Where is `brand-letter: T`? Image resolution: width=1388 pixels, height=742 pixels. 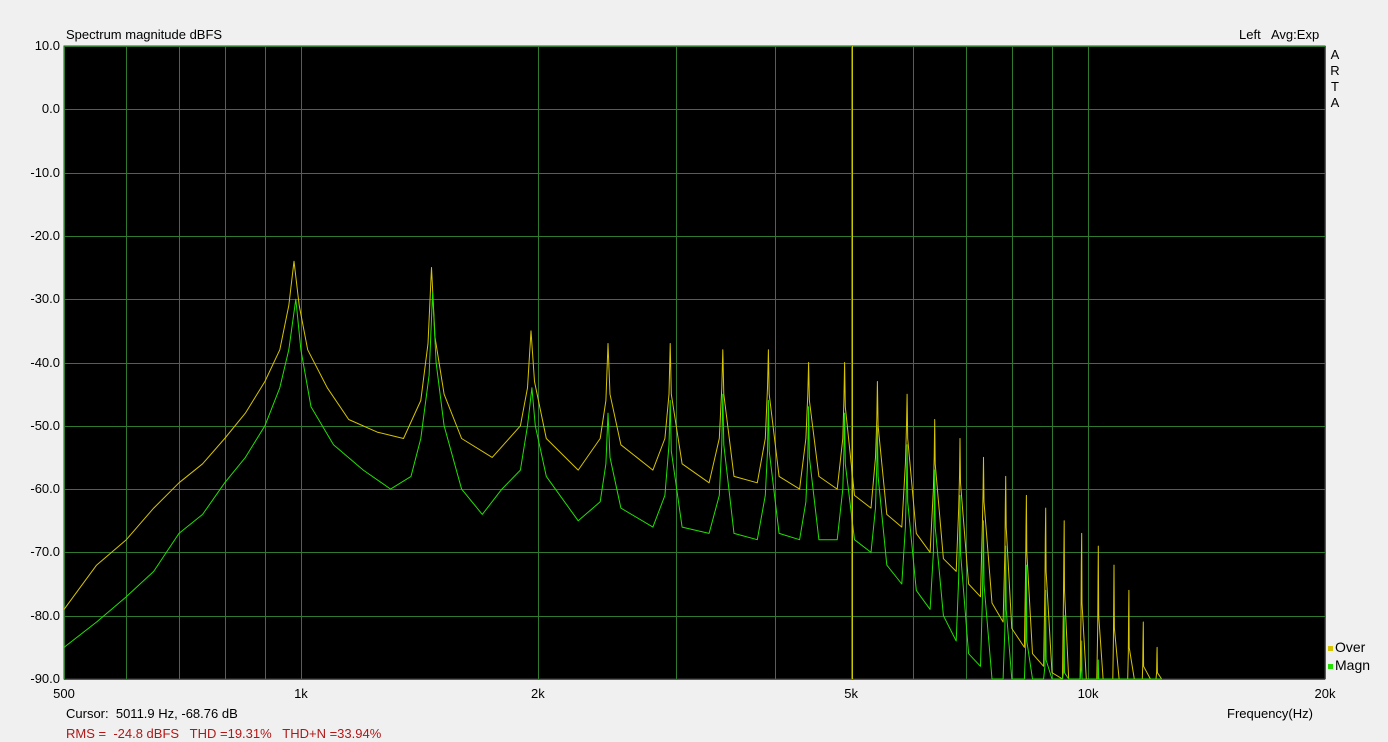
brand-letter: T is located at coordinates (1335, 86).